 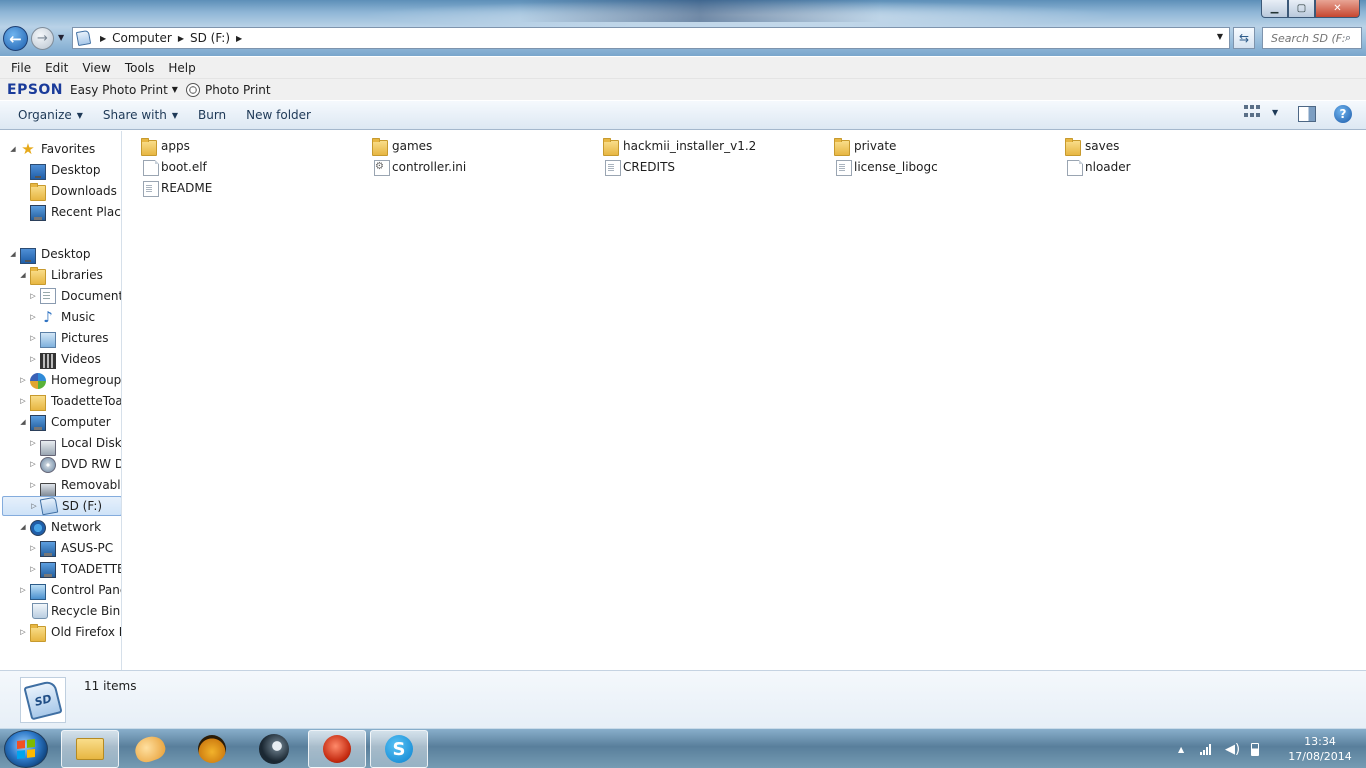 What do you see at coordinates (886, 167) in the screenshot?
I see `file-item-license-libogc: license_libogc` at bounding box center [886, 167].